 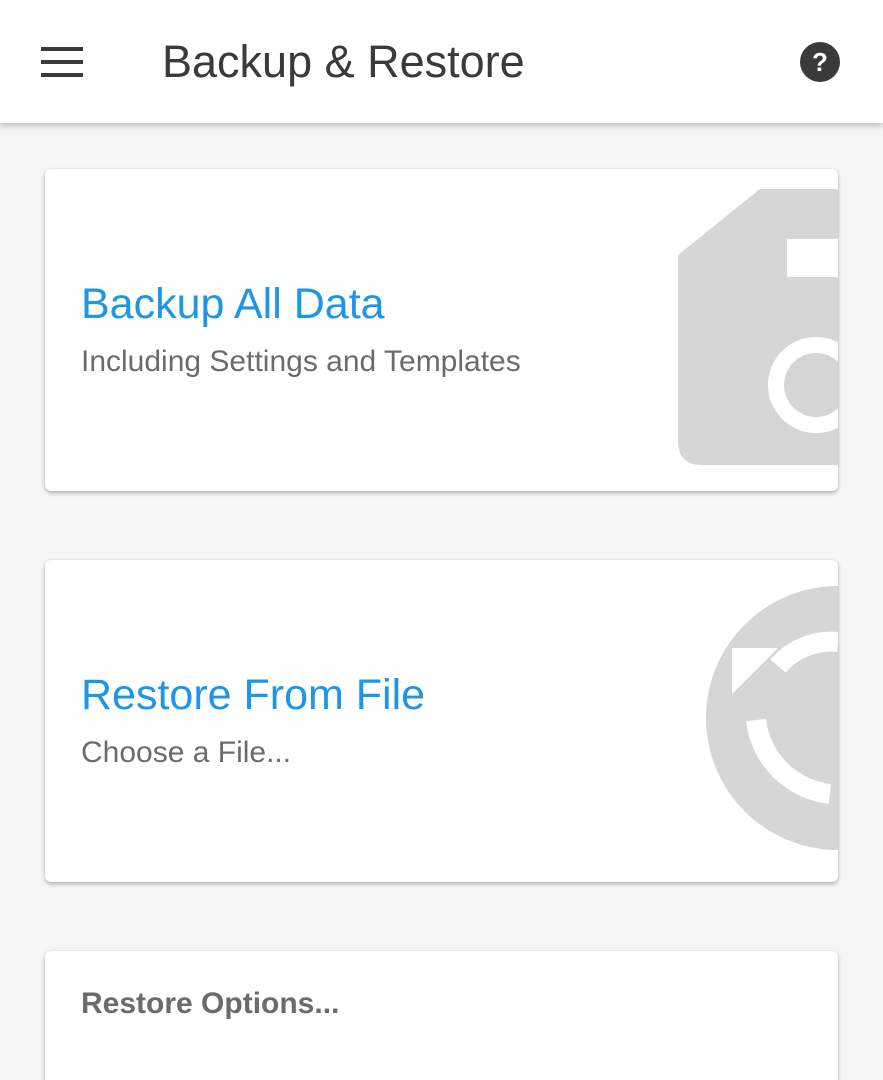 What do you see at coordinates (772, 718) in the screenshot?
I see `restore-icon` at bounding box center [772, 718].